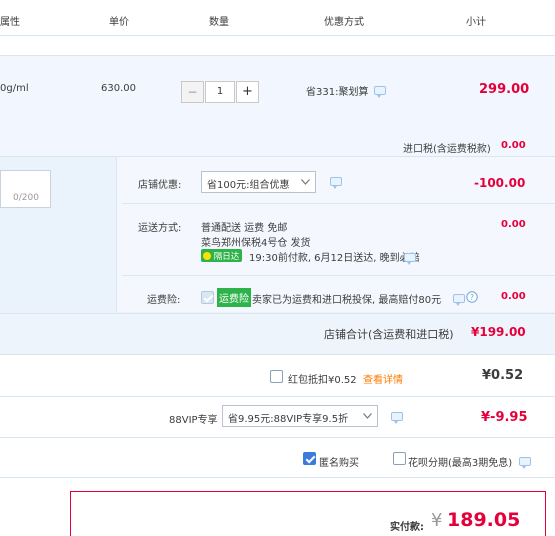  What do you see at coordinates (14, 88) in the screenshot?
I see `item-spec: 0g/ml` at bounding box center [14, 88].